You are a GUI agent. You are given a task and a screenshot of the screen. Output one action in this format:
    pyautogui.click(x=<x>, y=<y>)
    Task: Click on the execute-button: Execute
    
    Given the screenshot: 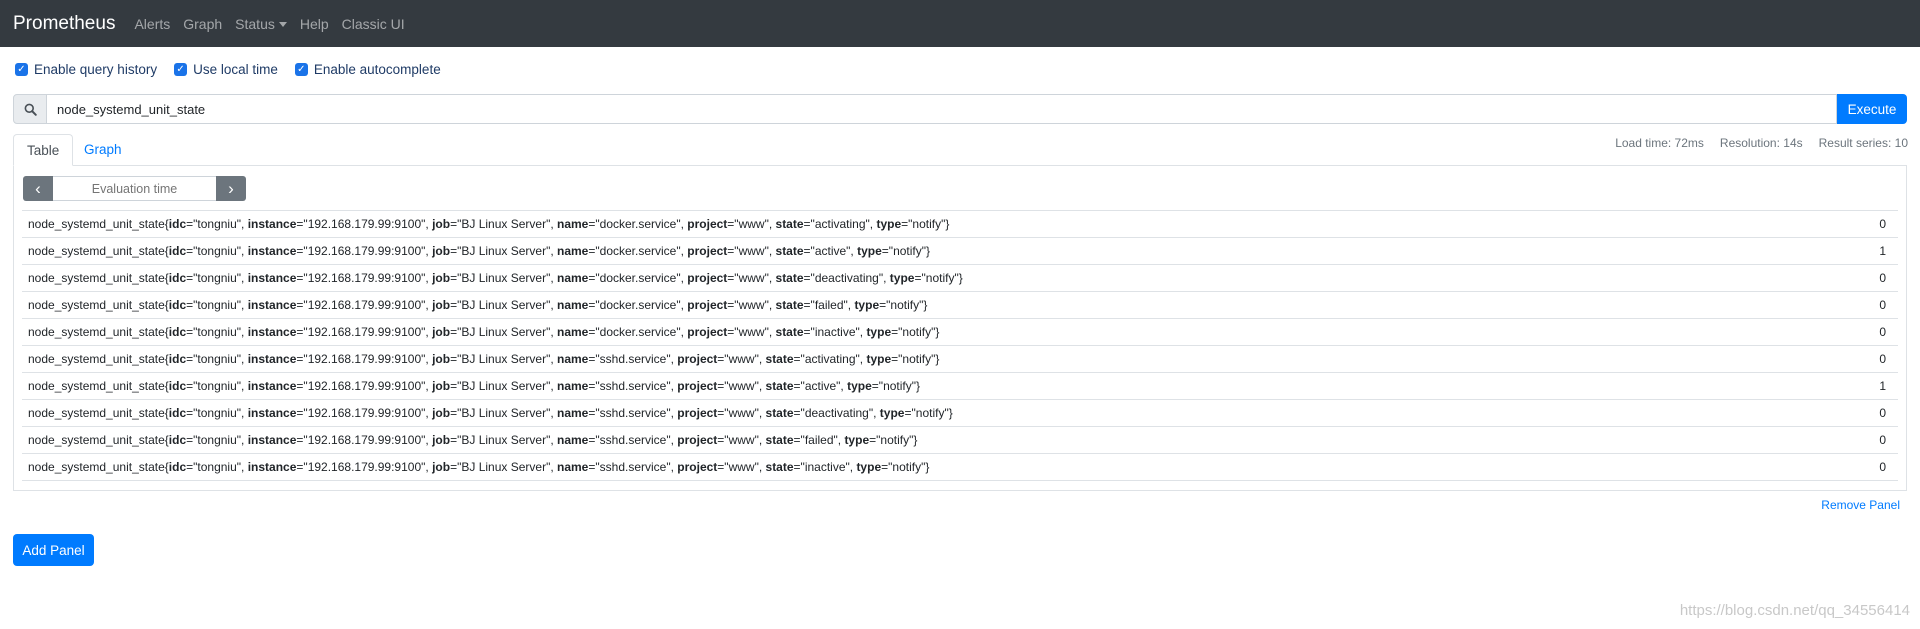 What is the action you would take?
    pyautogui.click(x=1872, y=109)
    